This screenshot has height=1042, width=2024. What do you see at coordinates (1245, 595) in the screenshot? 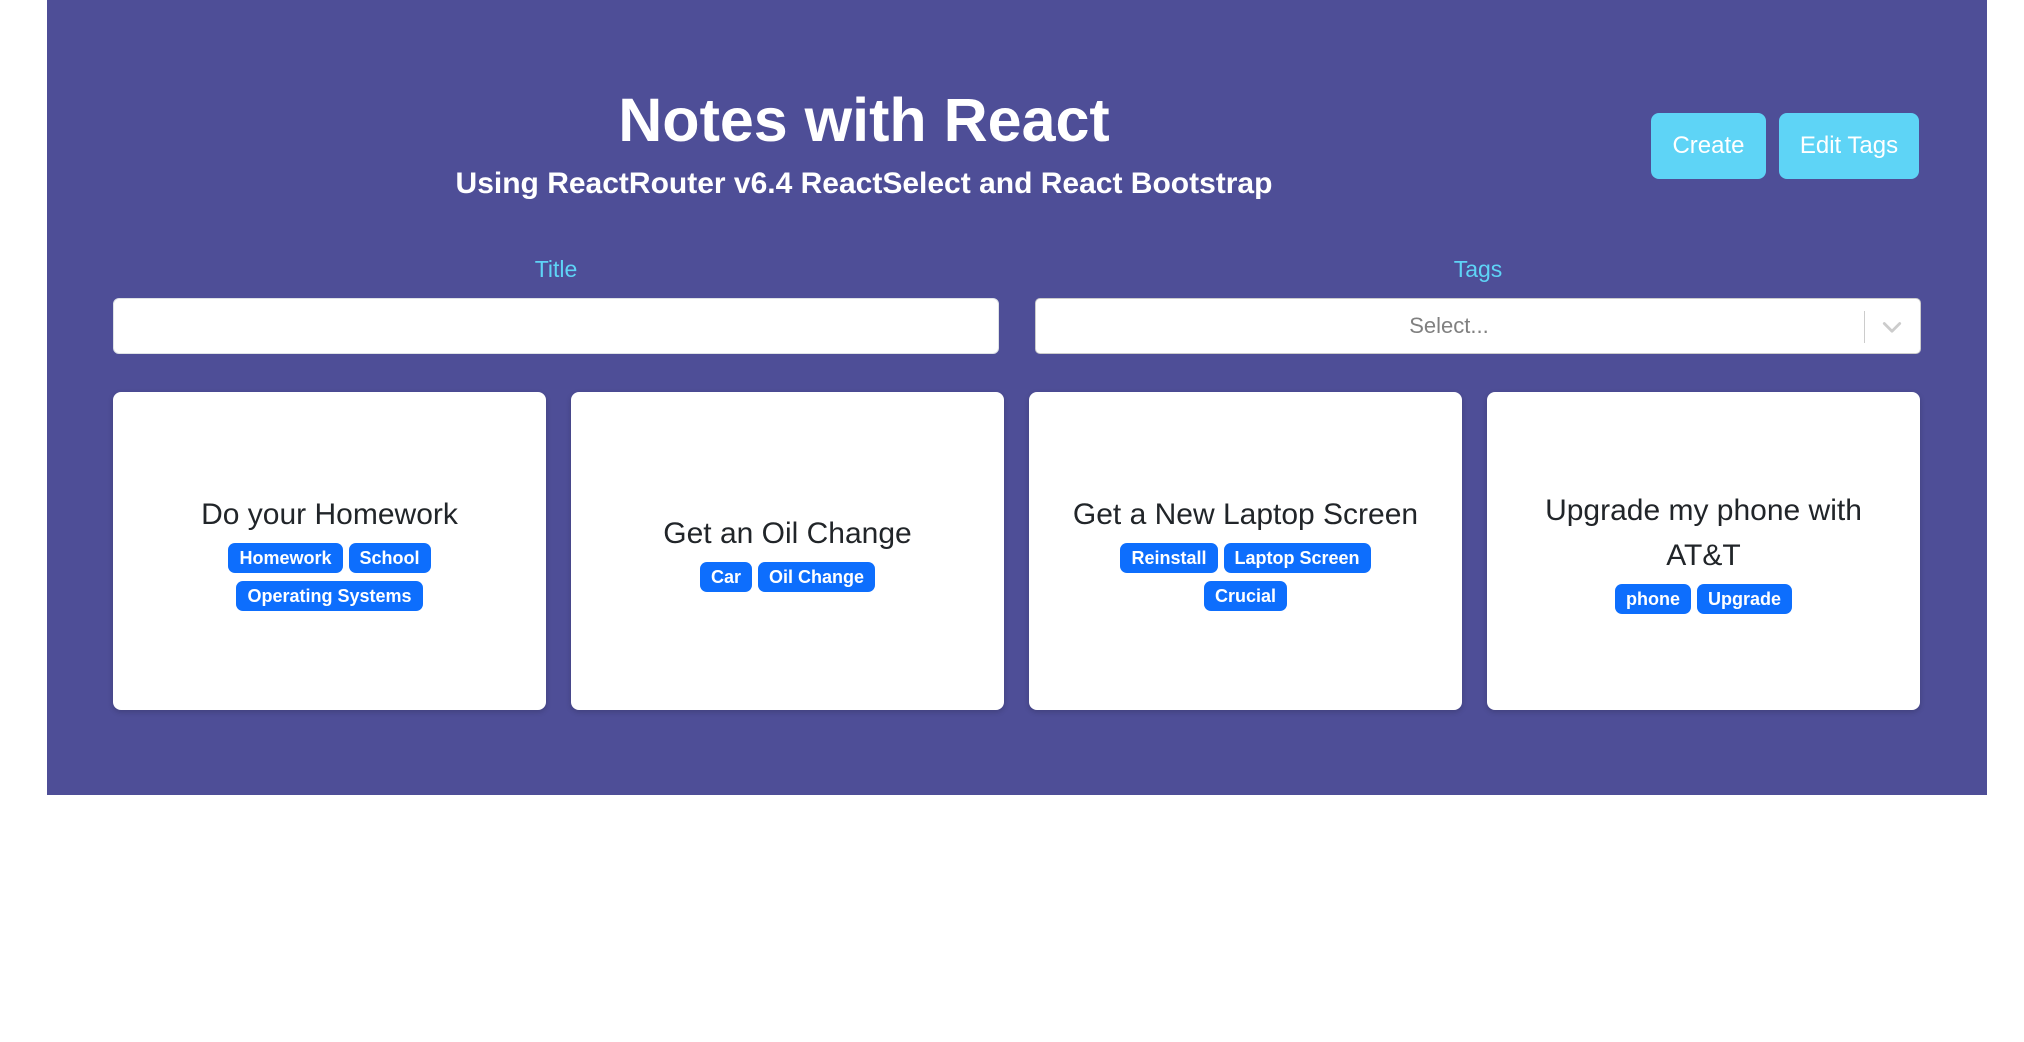
I see `tag-badge: Crucial` at bounding box center [1245, 595].